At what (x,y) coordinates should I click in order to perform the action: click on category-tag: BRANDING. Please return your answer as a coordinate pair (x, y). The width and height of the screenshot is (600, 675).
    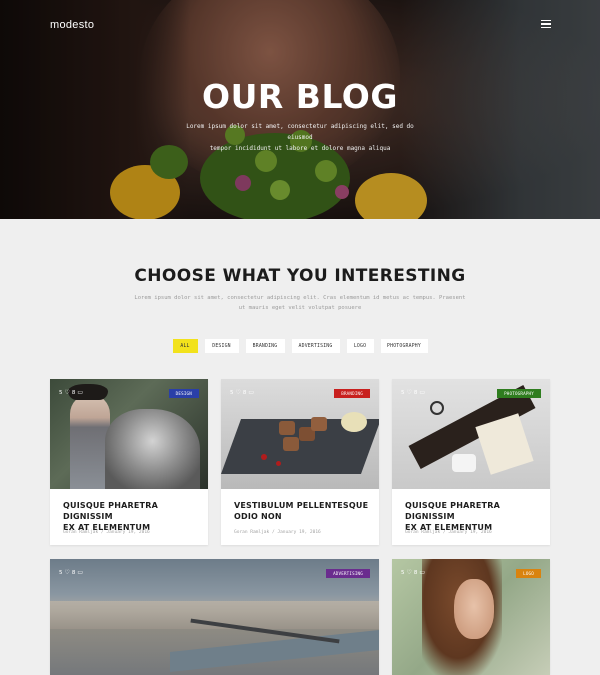
    Looking at the image, I should click on (352, 393).